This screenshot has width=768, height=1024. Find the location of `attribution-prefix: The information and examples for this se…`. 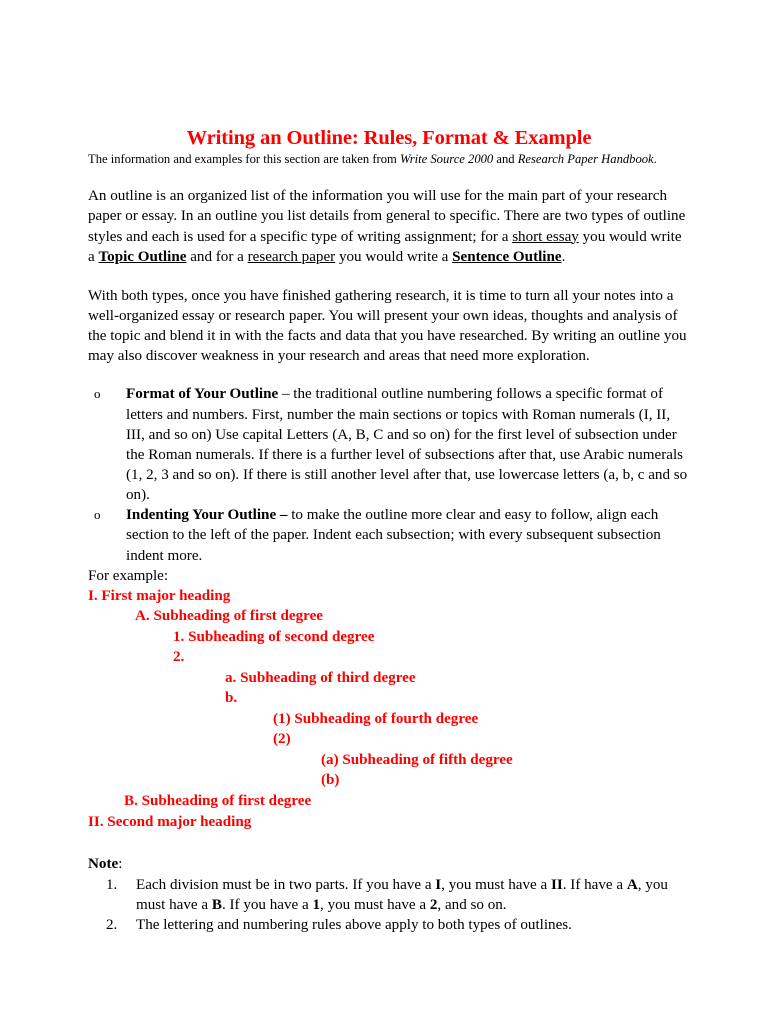

attribution-prefix: The information and examples for this se… is located at coordinates (244, 159).